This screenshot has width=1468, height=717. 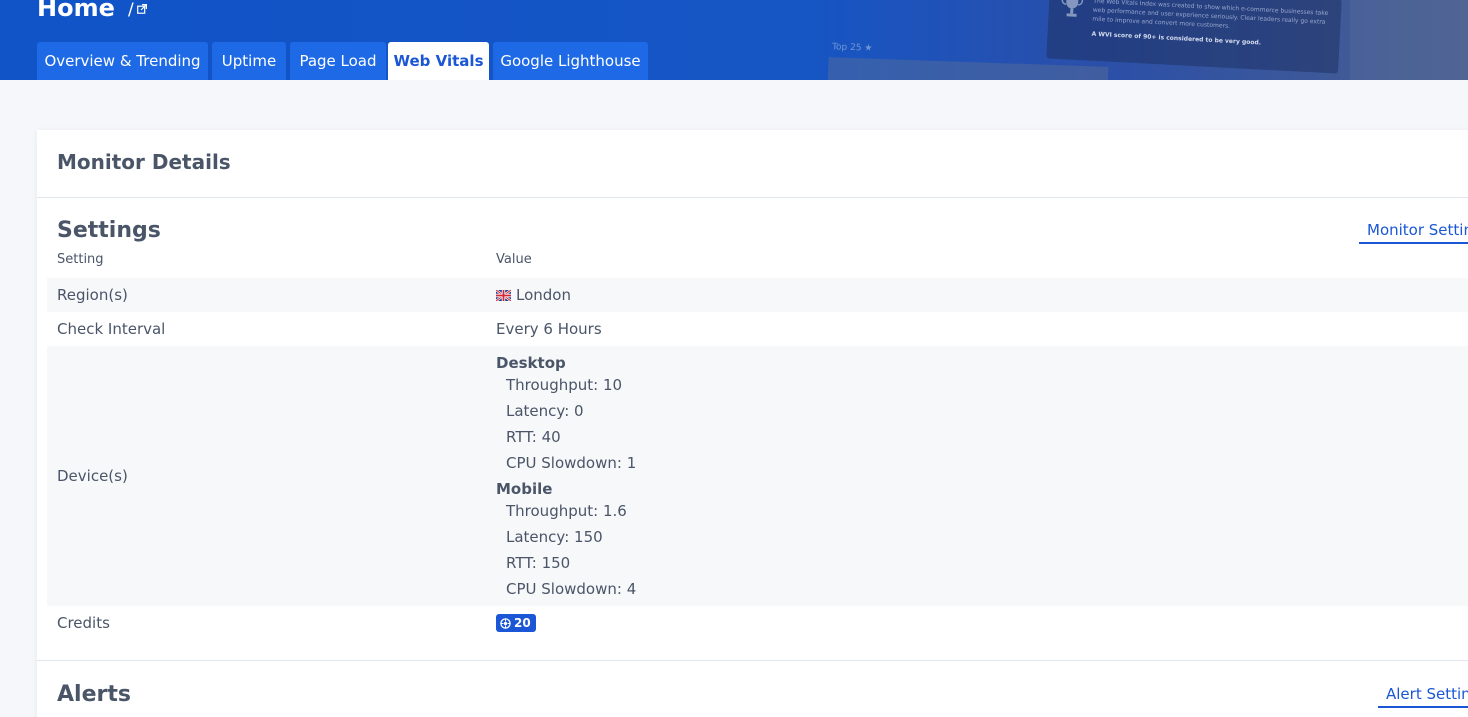 I want to click on mobile-heading: Mobile, so click(x=524, y=489).